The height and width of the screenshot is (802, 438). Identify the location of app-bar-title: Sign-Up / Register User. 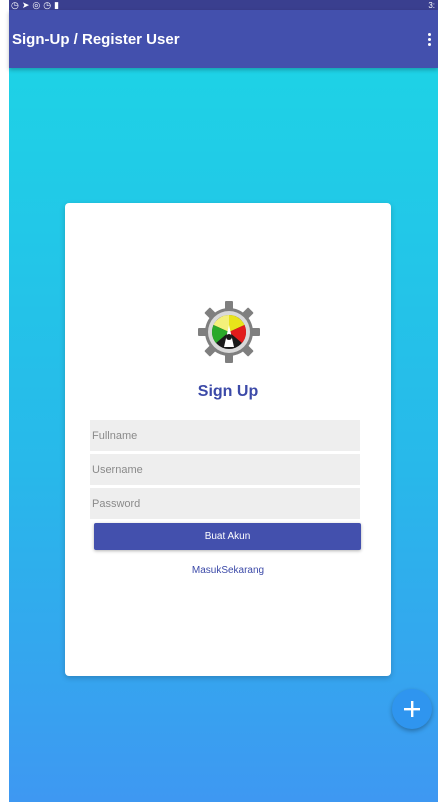
(96, 39).